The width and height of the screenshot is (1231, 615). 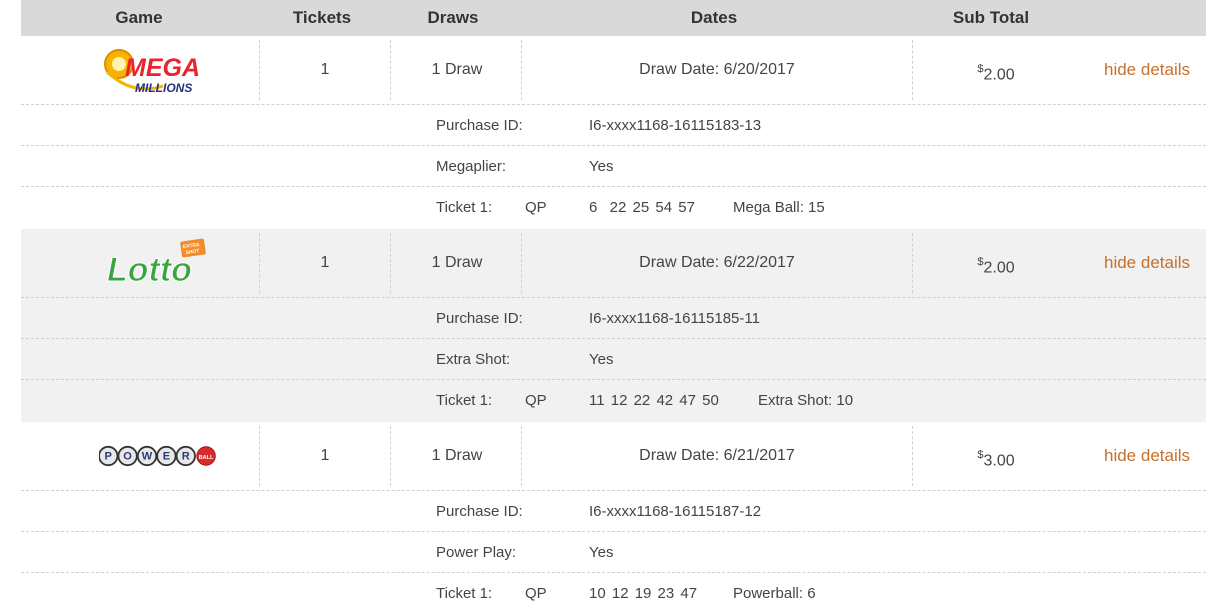 What do you see at coordinates (991, 17) in the screenshot?
I see `header-subtotal: Sub Total` at bounding box center [991, 17].